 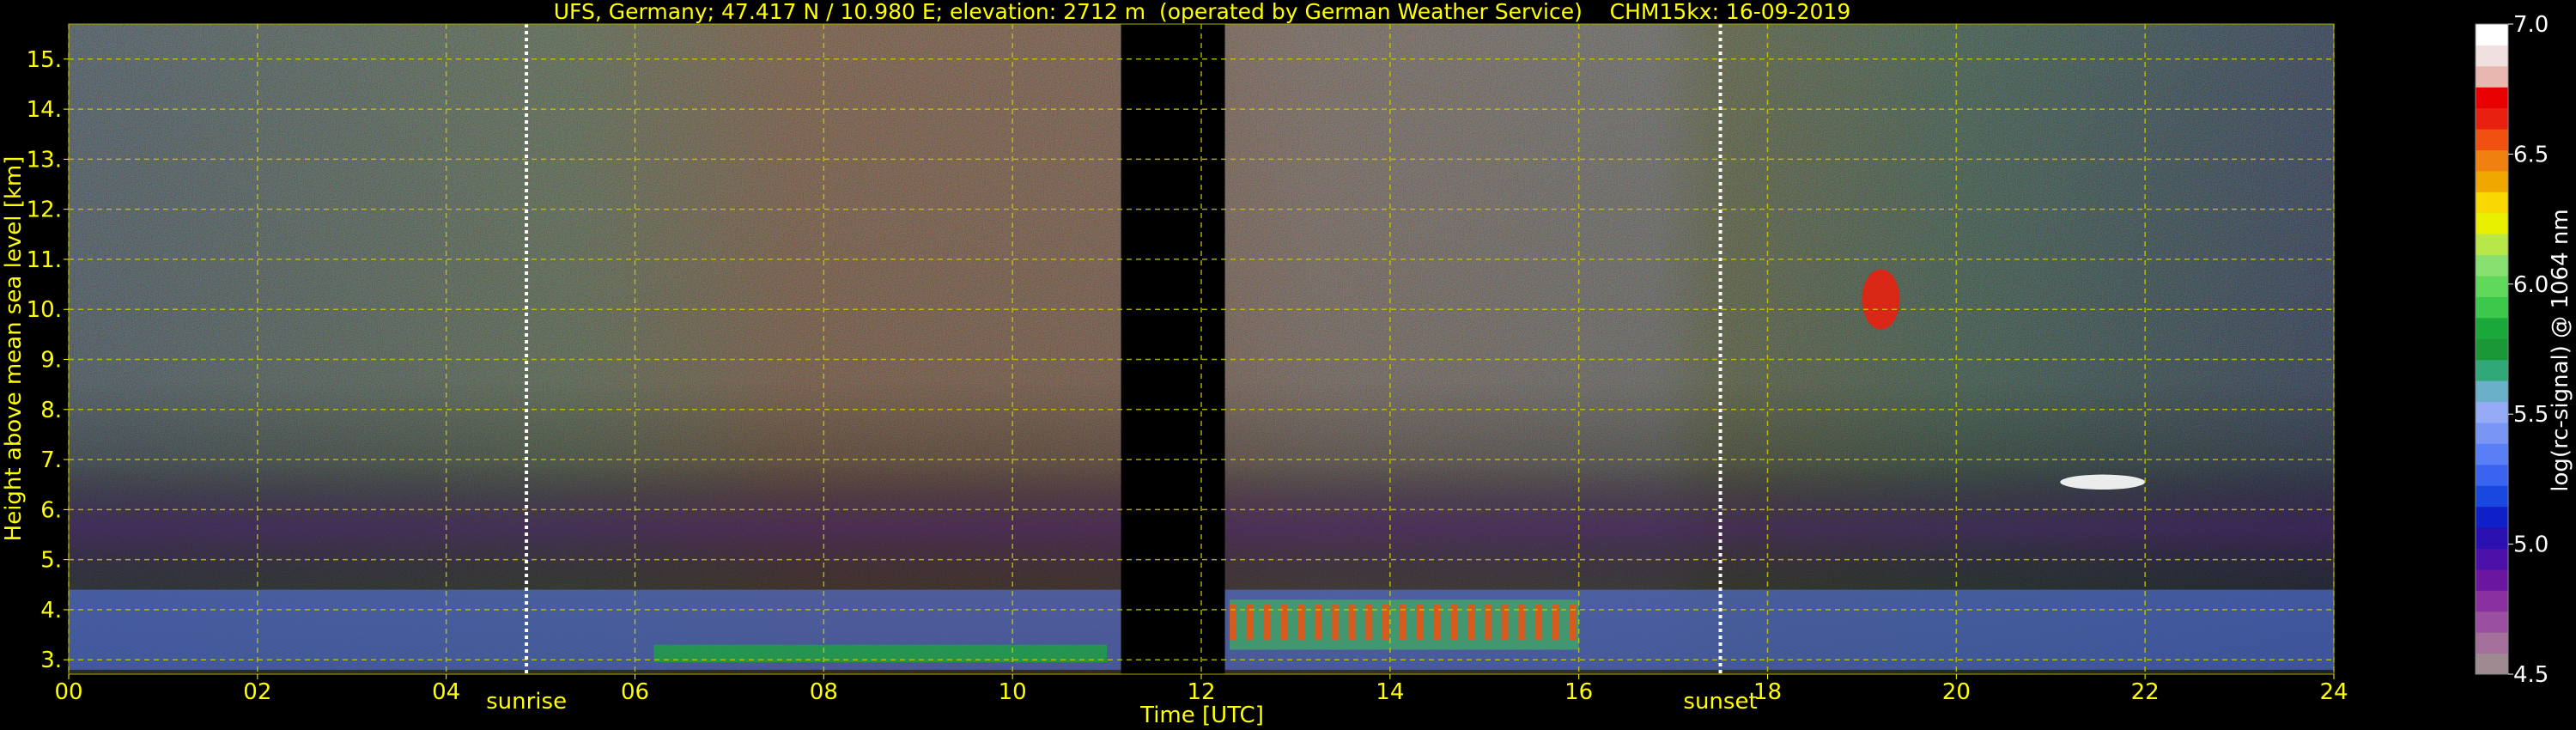 I want to click on y-tick-label: 12., so click(x=44, y=210).